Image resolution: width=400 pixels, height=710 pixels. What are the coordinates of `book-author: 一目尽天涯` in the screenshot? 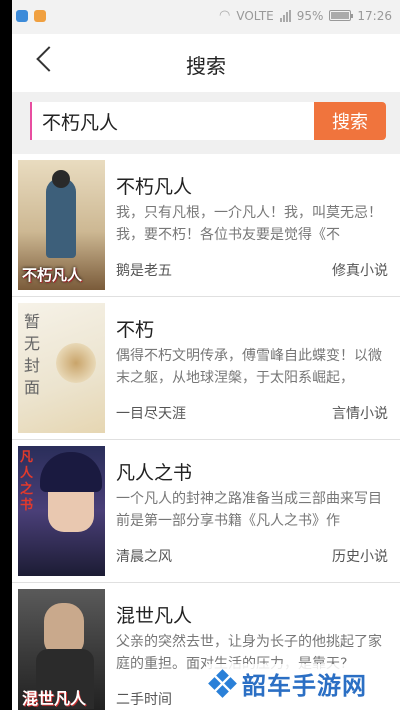 It's located at (151, 414).